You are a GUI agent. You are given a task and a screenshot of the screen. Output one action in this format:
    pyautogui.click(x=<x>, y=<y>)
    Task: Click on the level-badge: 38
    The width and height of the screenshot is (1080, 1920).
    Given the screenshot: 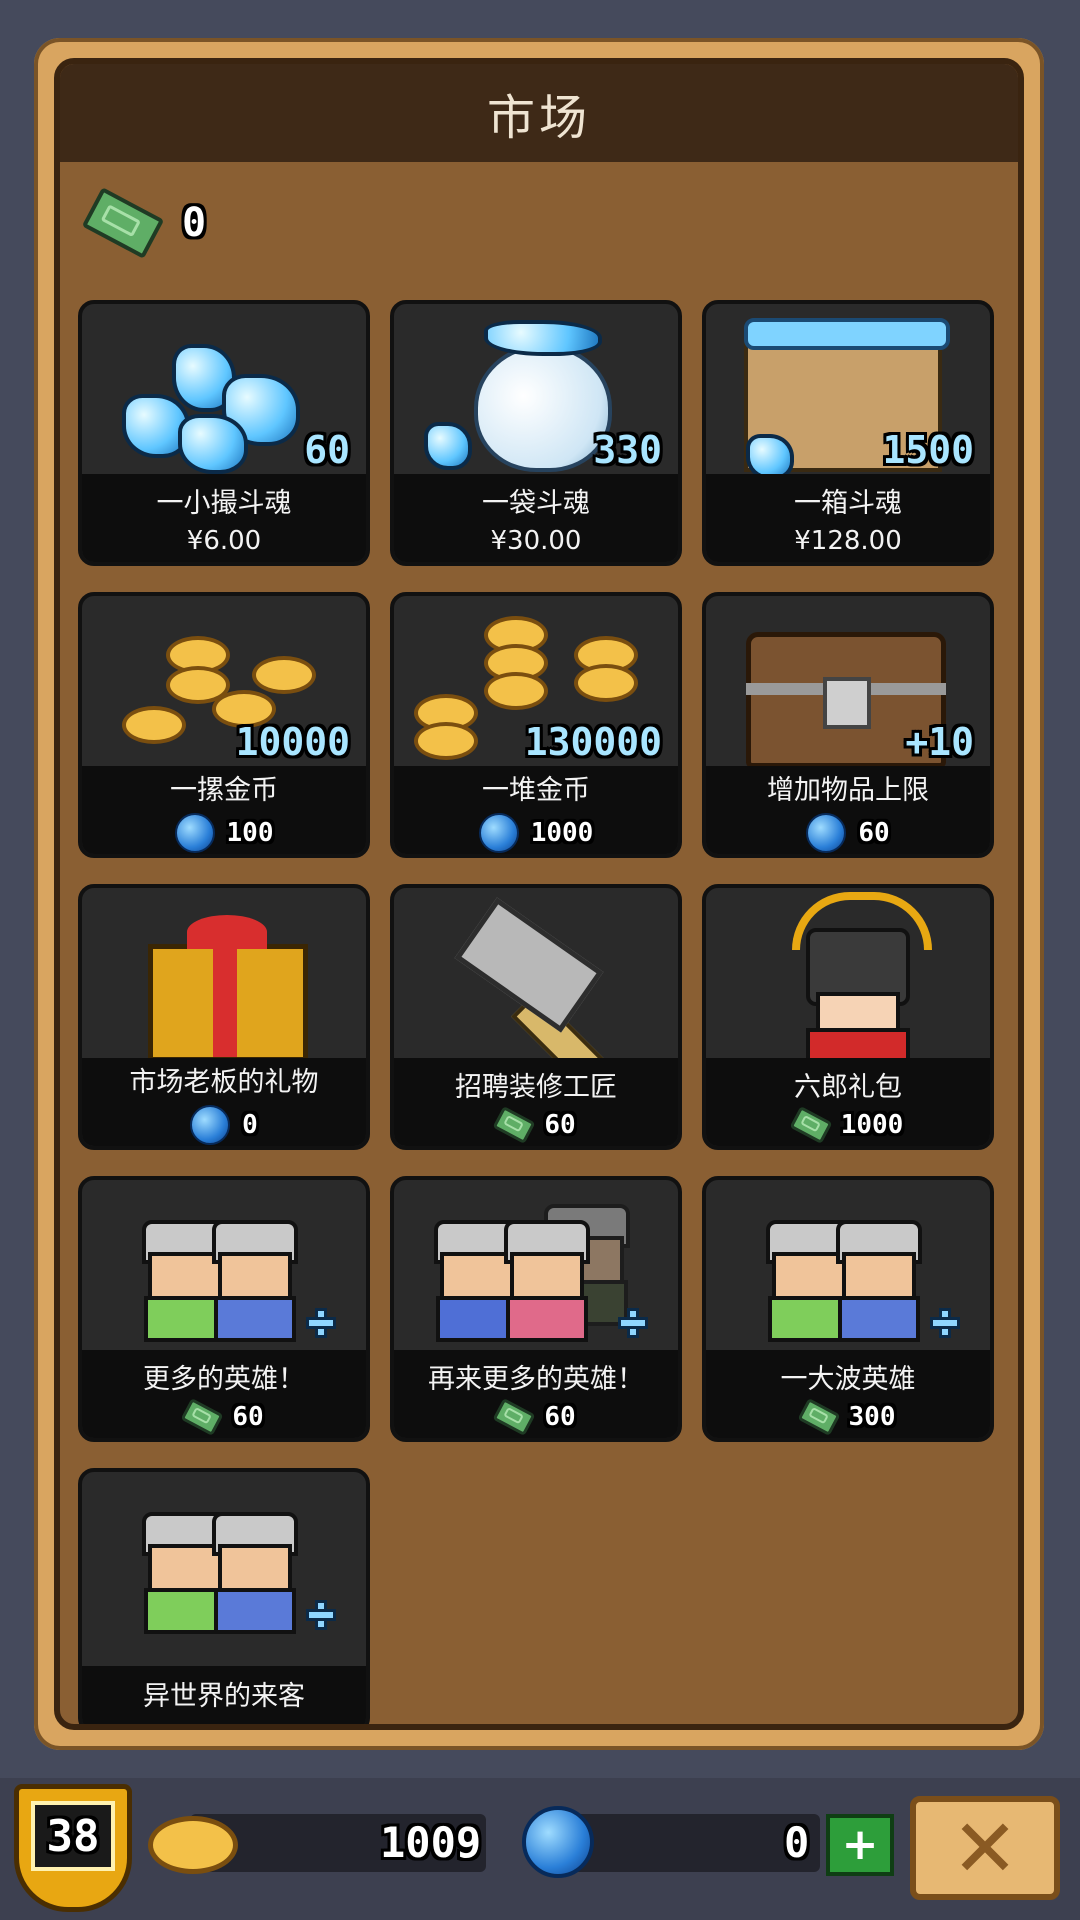 What is the action you would take?
    pyautogui.click(x=73, y=1848)
    